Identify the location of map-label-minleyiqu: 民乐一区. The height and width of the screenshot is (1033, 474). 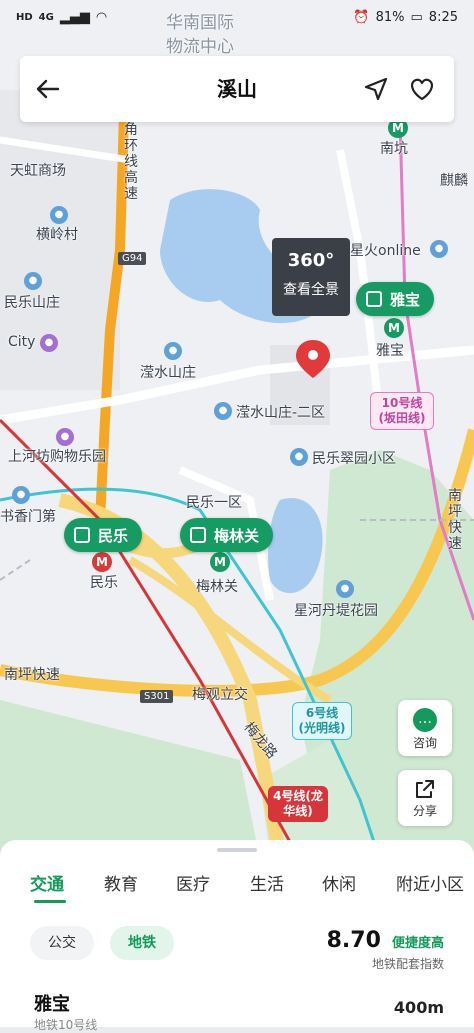
(214, 503).